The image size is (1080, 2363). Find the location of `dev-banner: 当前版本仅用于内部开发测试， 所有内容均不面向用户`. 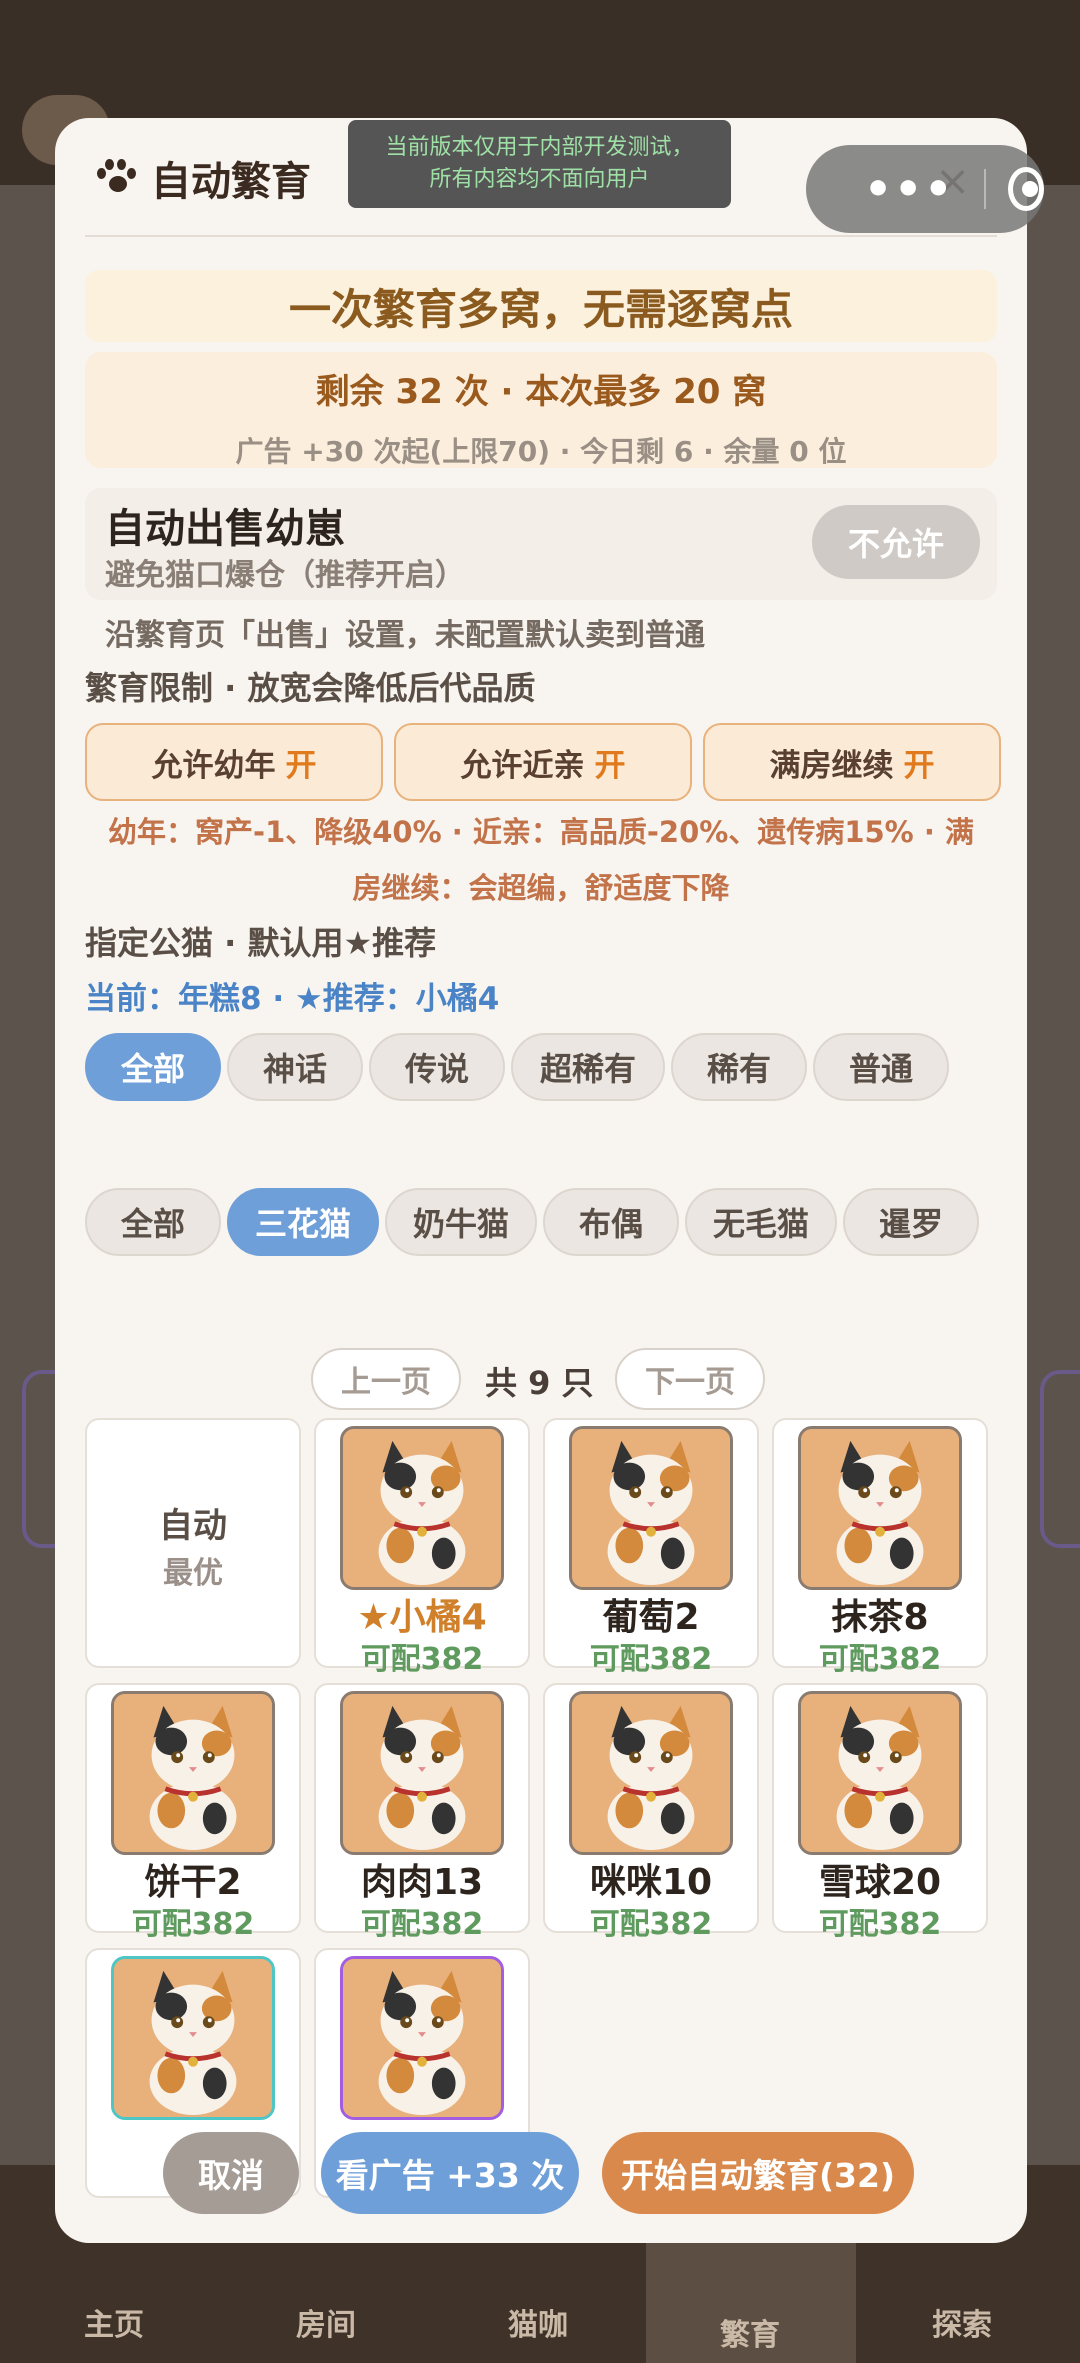

dev-banner: 当前版本仅用于内部开发测试， 所有内容均不面向用户 is located at coordinates (539, 164).